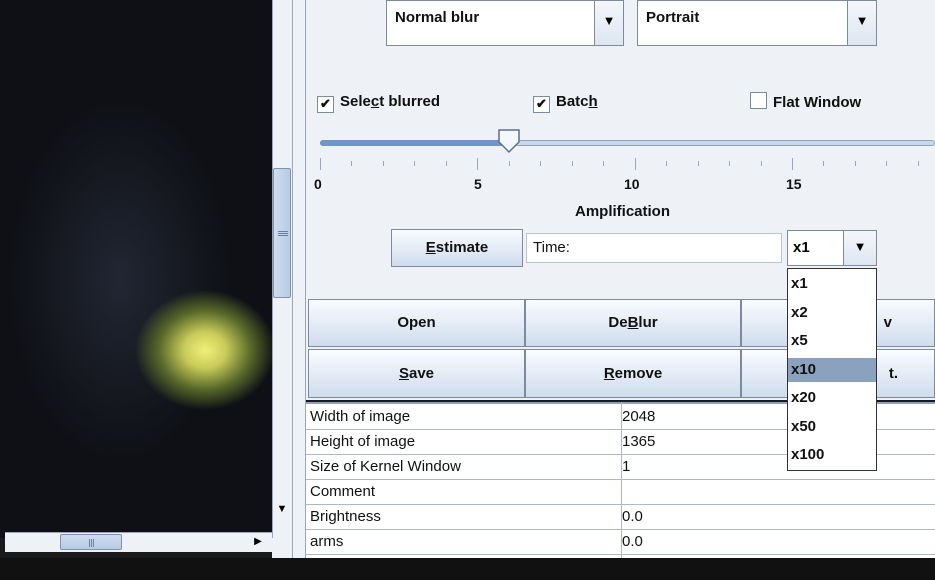  Describe the element at coordinates (794, 184) in the screenshot. I see `slider-tick-label: 15` at that location.